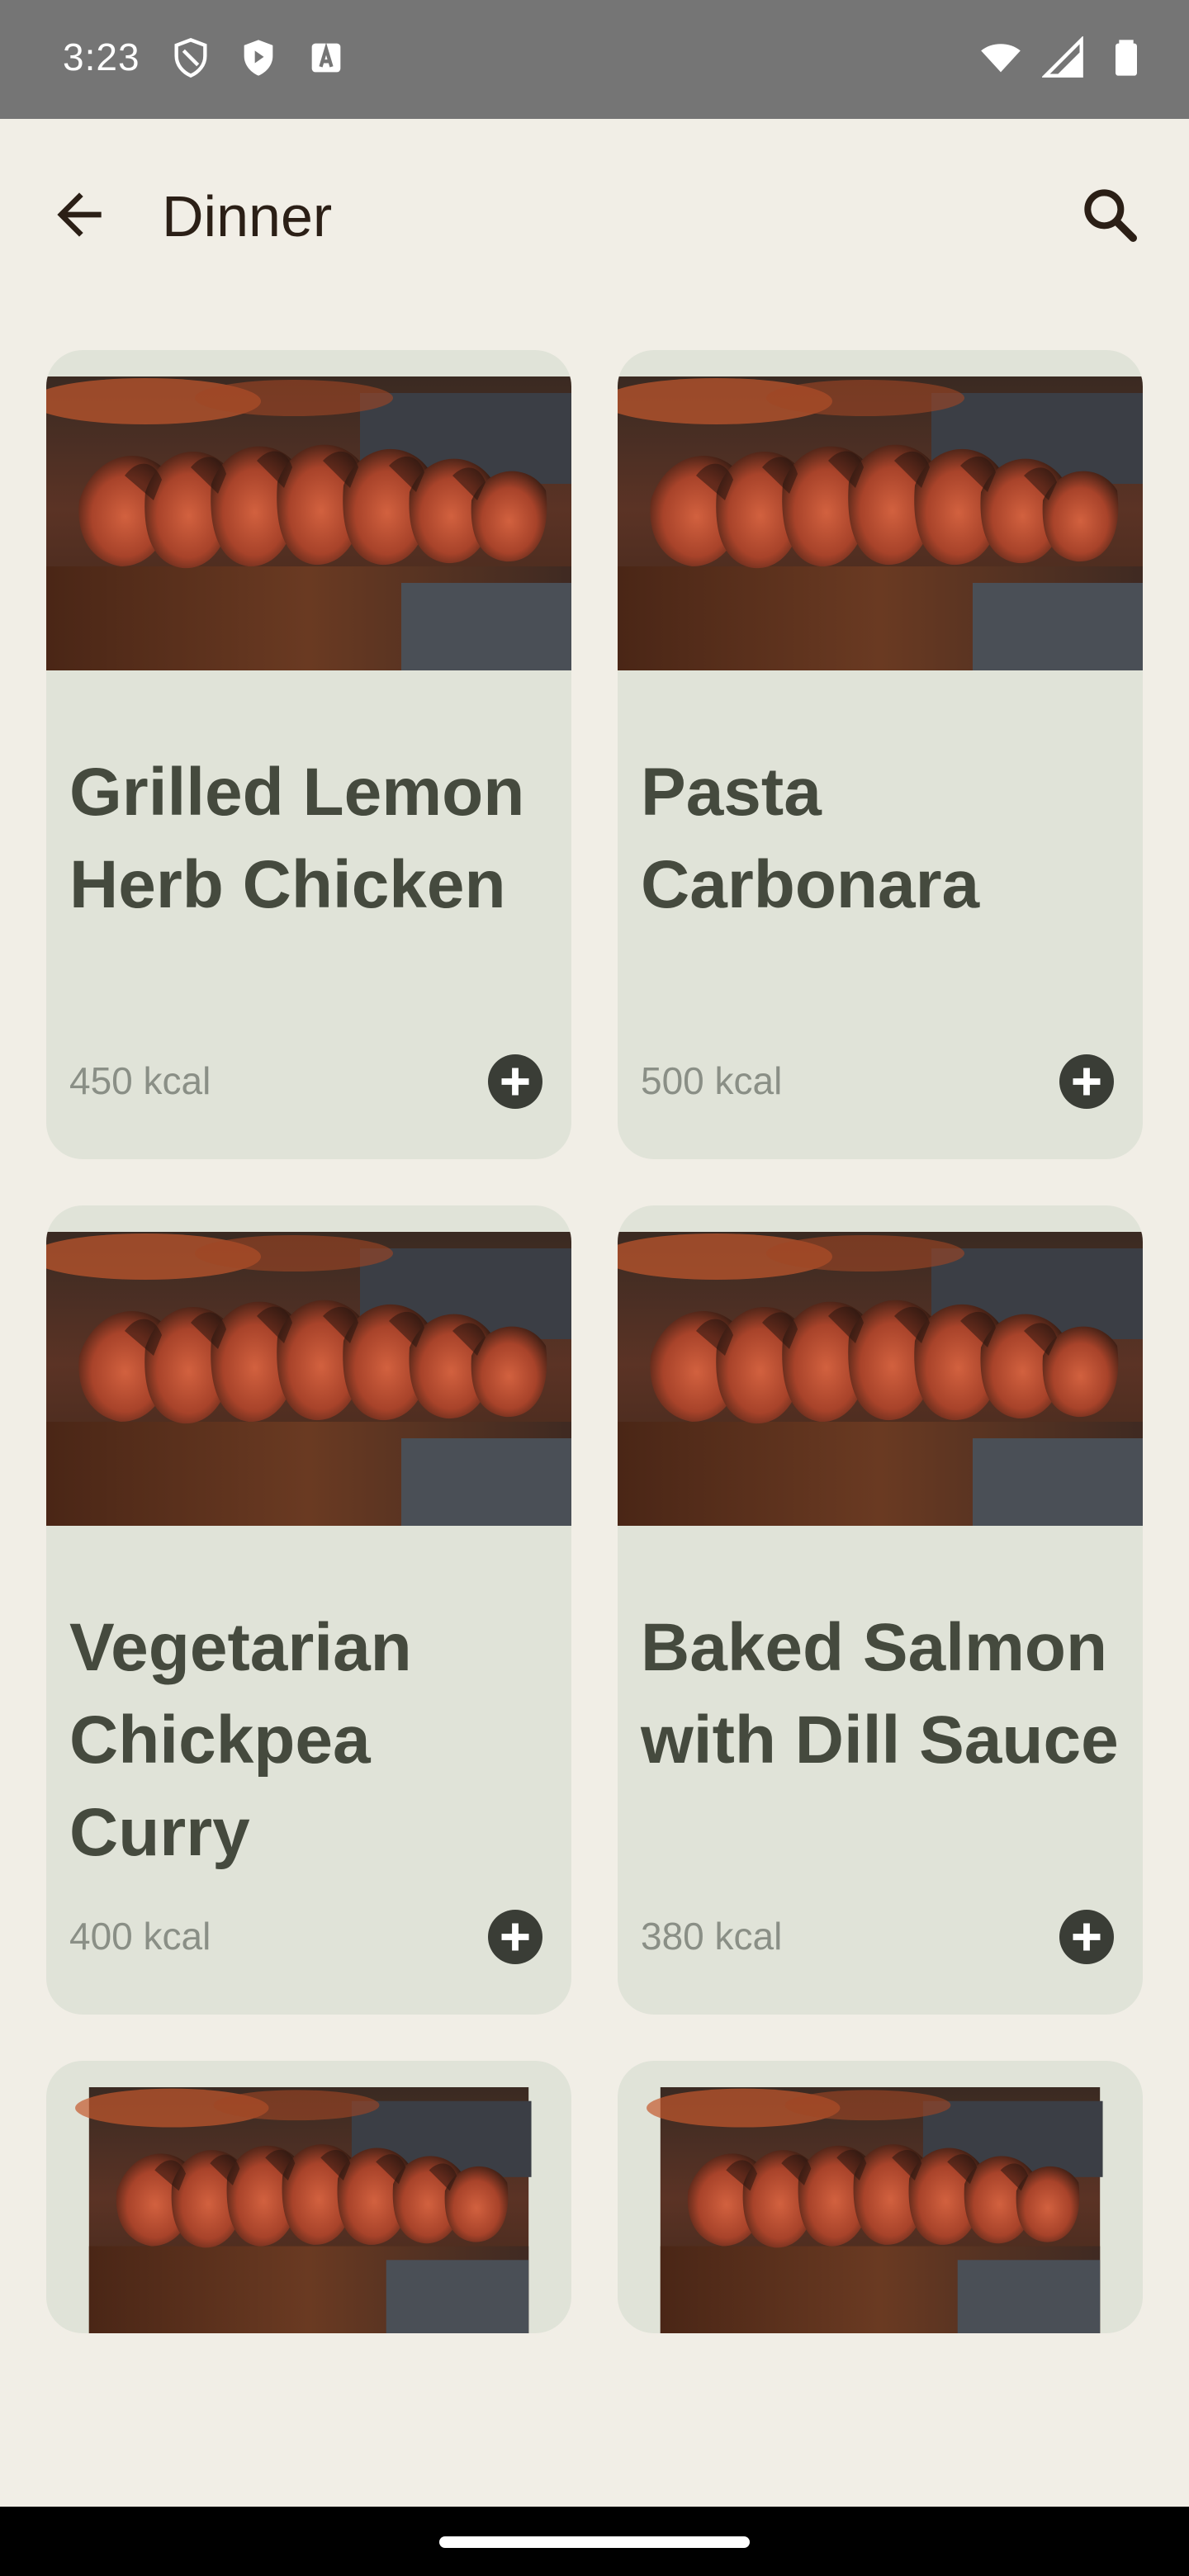 The height and width of the screenshot is (2576, 1189). Describe the element at coordinates (326, 57) in the screenshot. I see `text-icon` at that location.